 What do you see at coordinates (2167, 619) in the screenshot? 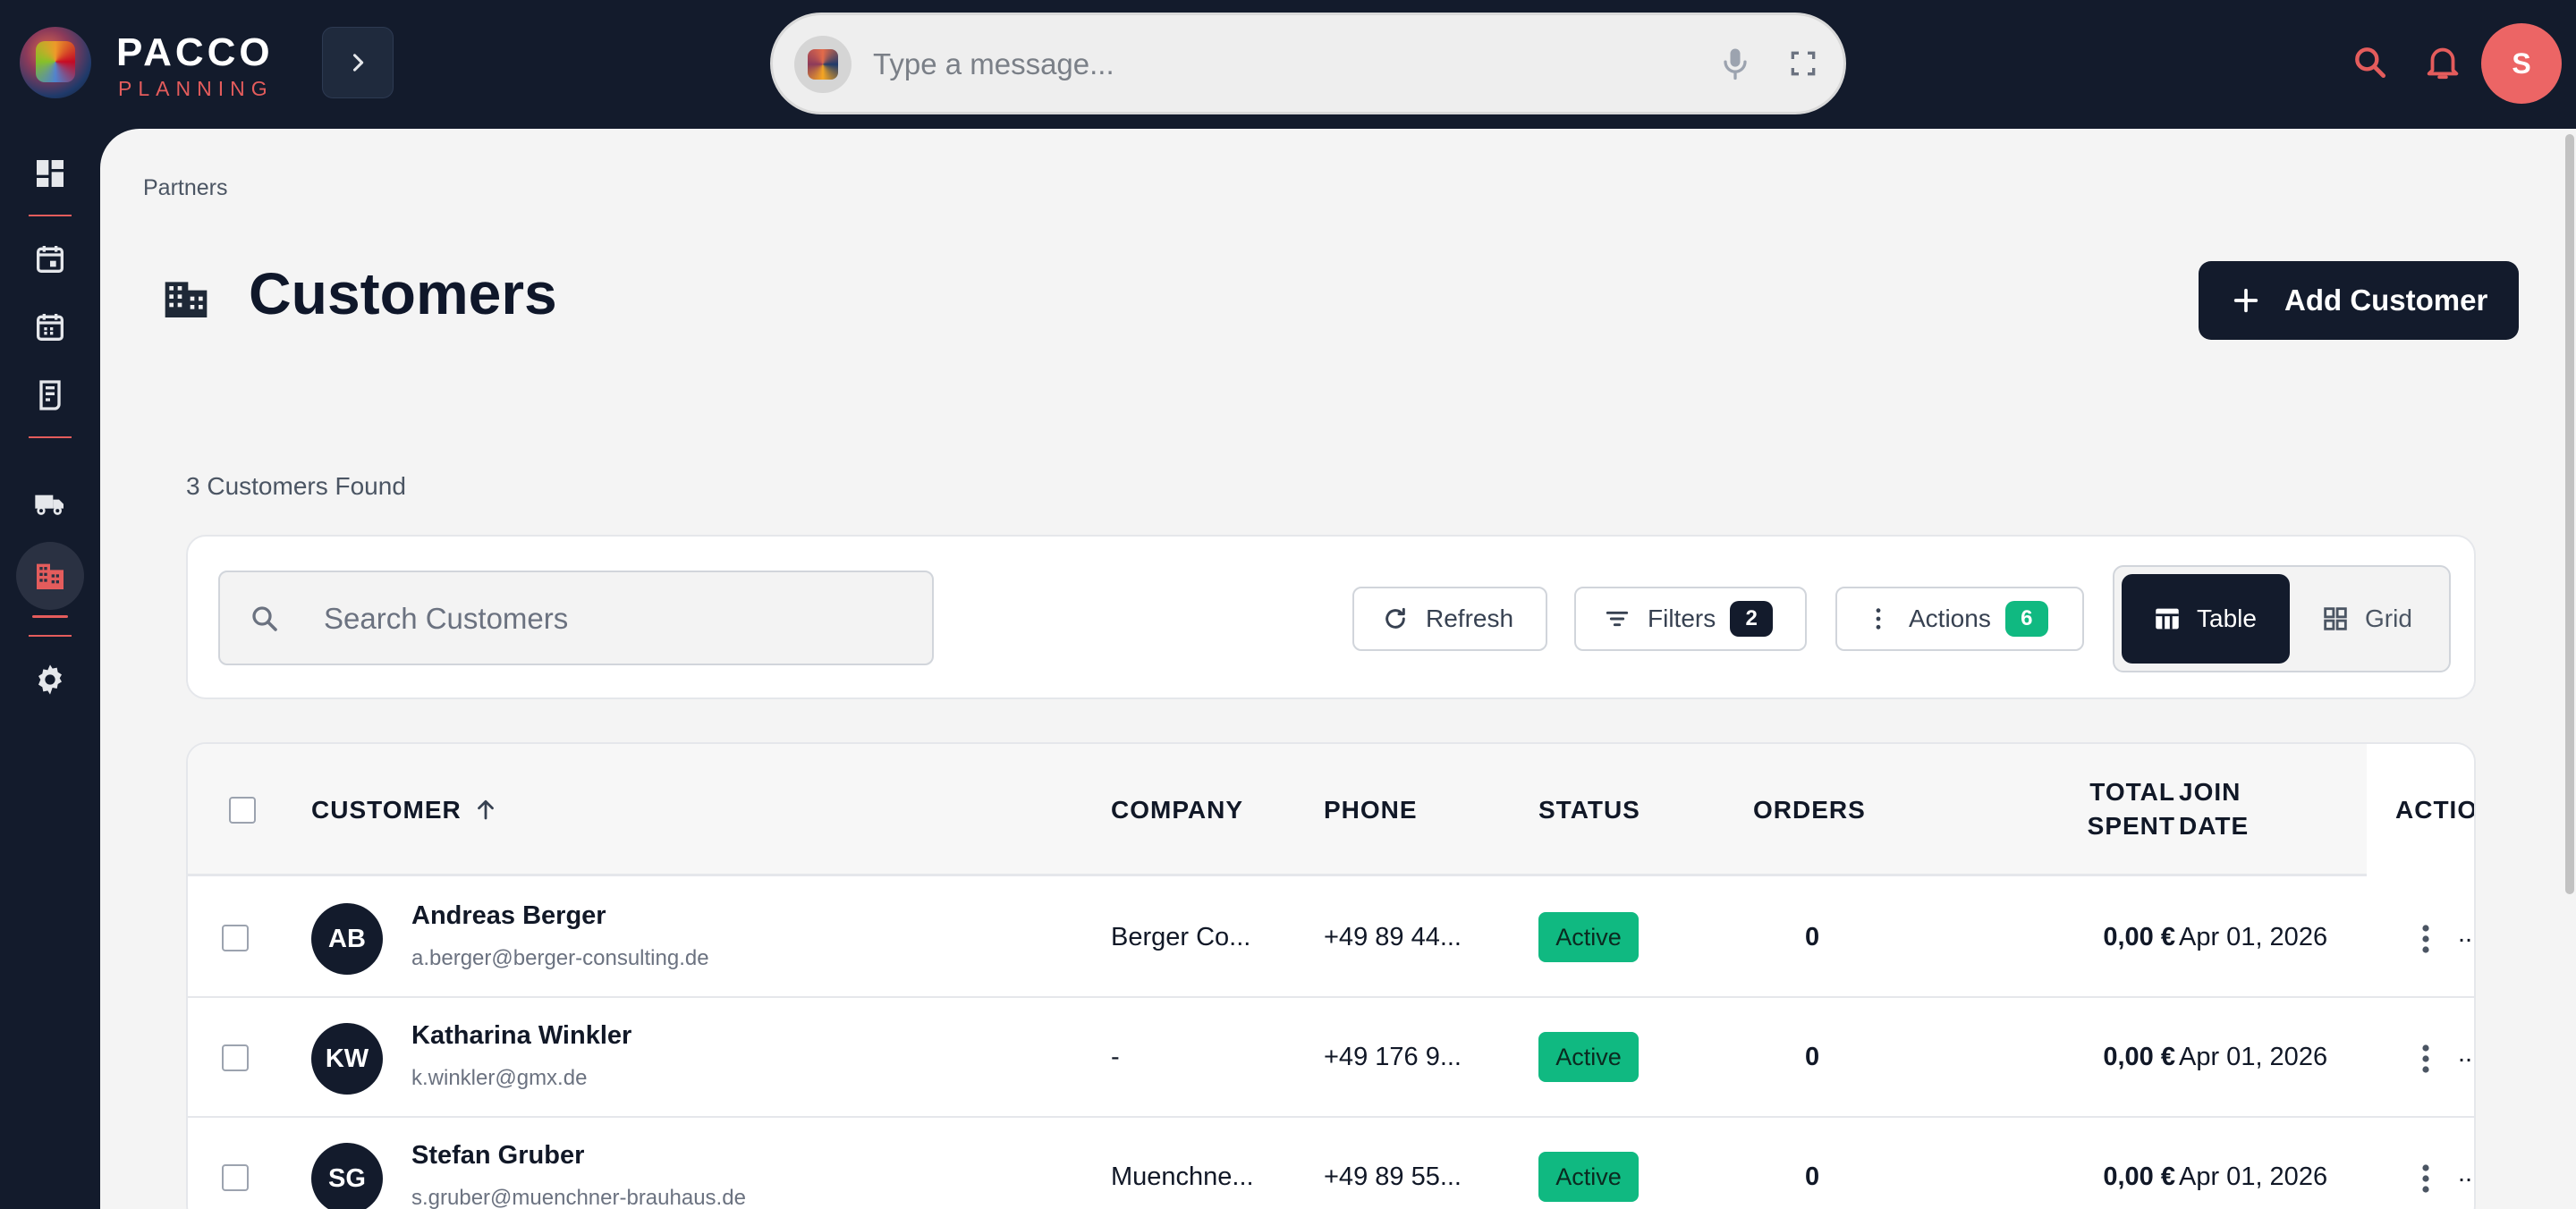
I see `table-icon` at bounding box center [2167, 619].